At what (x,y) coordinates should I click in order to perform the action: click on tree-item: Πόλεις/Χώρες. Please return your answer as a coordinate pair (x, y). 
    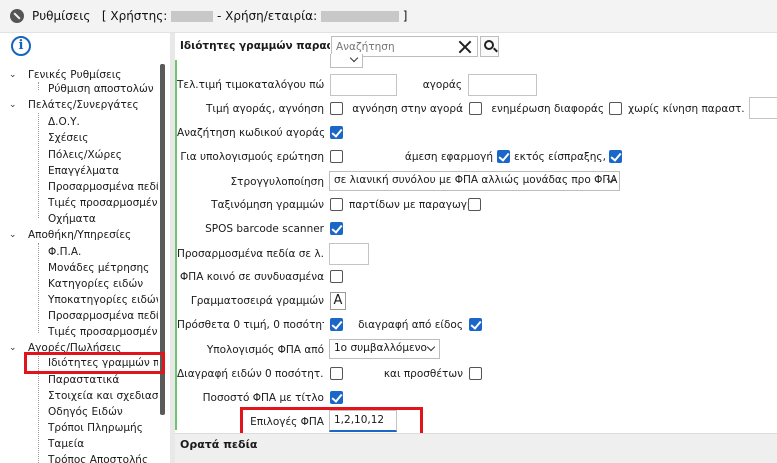
    Looking at the image, I should click on (103, 155).